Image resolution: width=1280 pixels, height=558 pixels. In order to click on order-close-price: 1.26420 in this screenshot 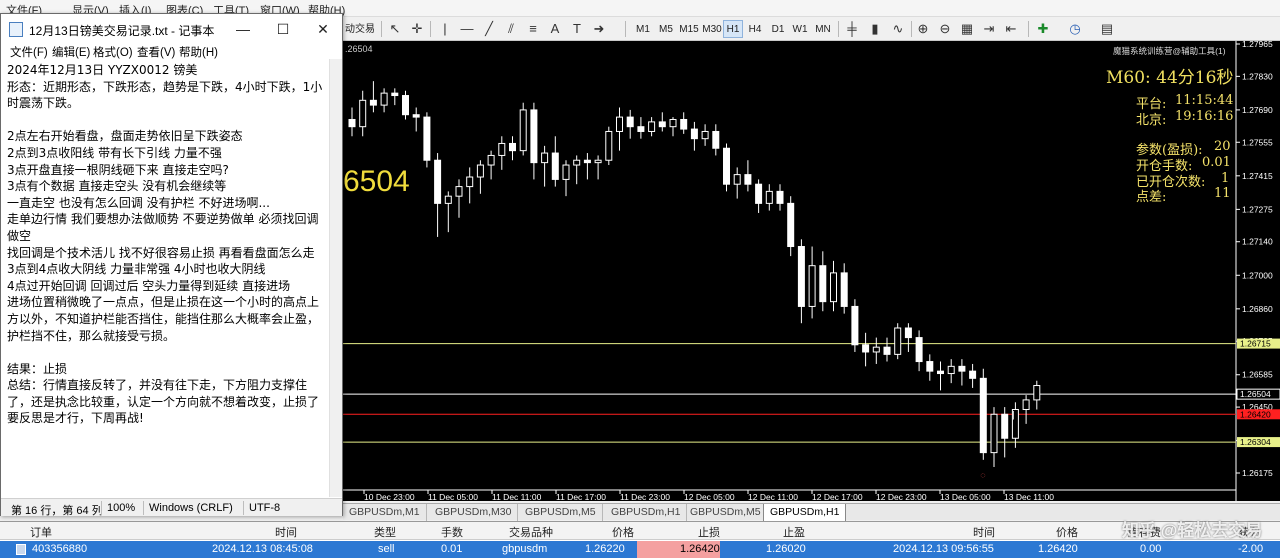, I will do `click(1058, 549)`.